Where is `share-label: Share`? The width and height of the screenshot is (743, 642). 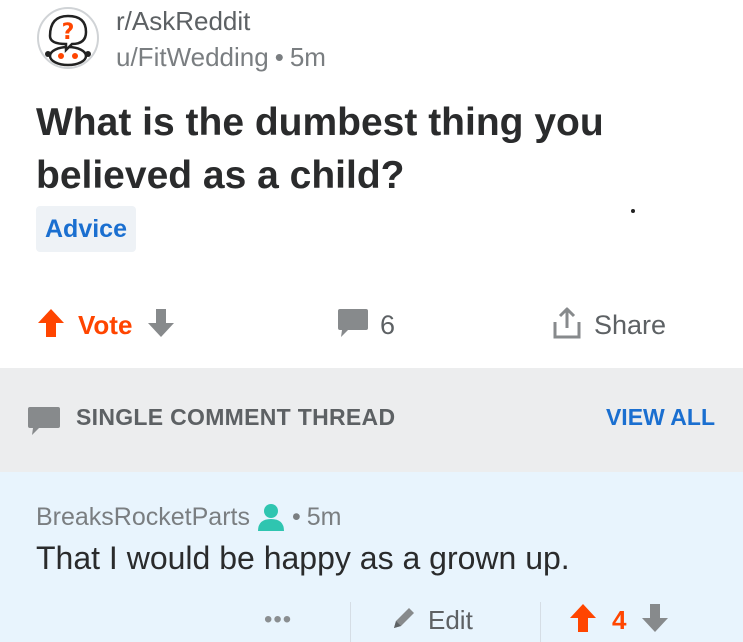
share-label: Share is located at coordinates (630, 324).